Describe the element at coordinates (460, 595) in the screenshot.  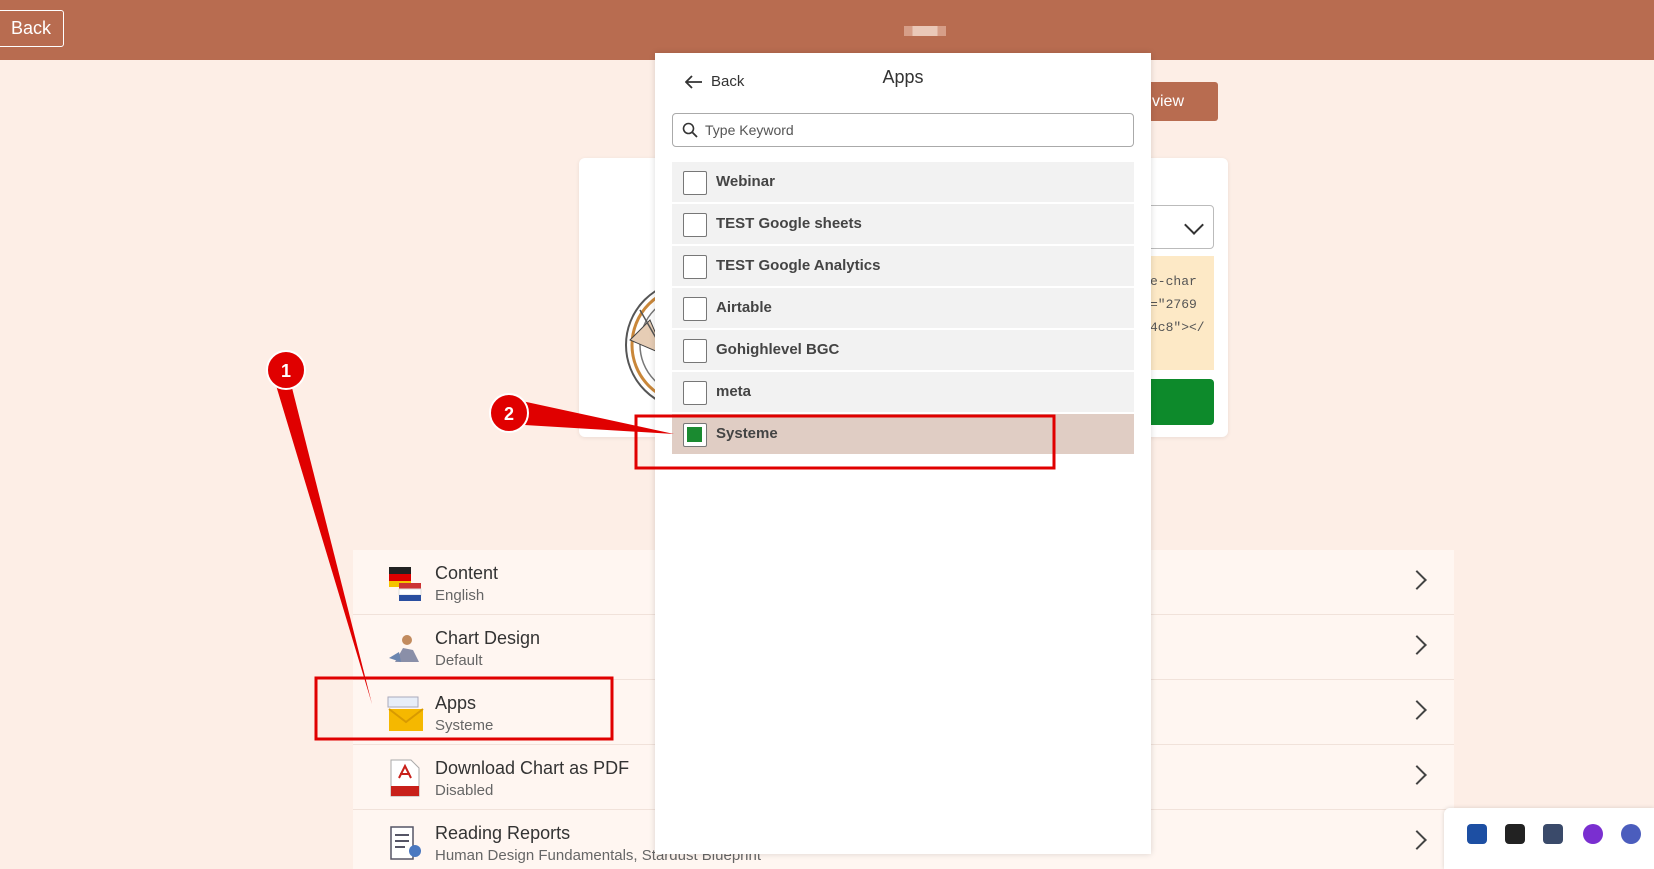
I see `row-subtitle: English` at that location.